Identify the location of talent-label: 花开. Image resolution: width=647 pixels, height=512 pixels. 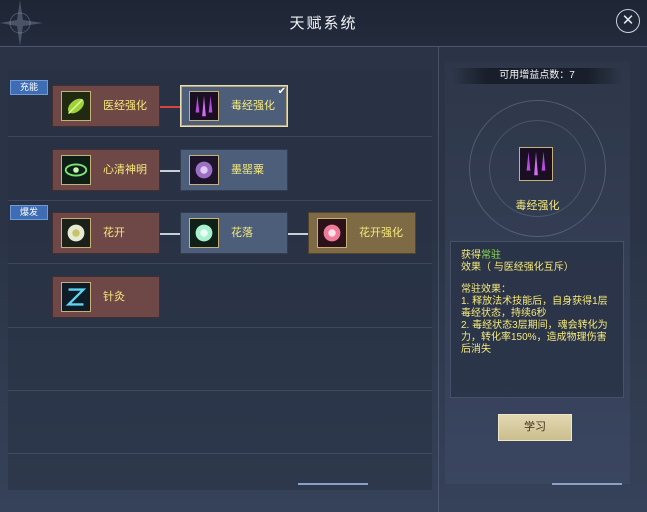
(114, 233).